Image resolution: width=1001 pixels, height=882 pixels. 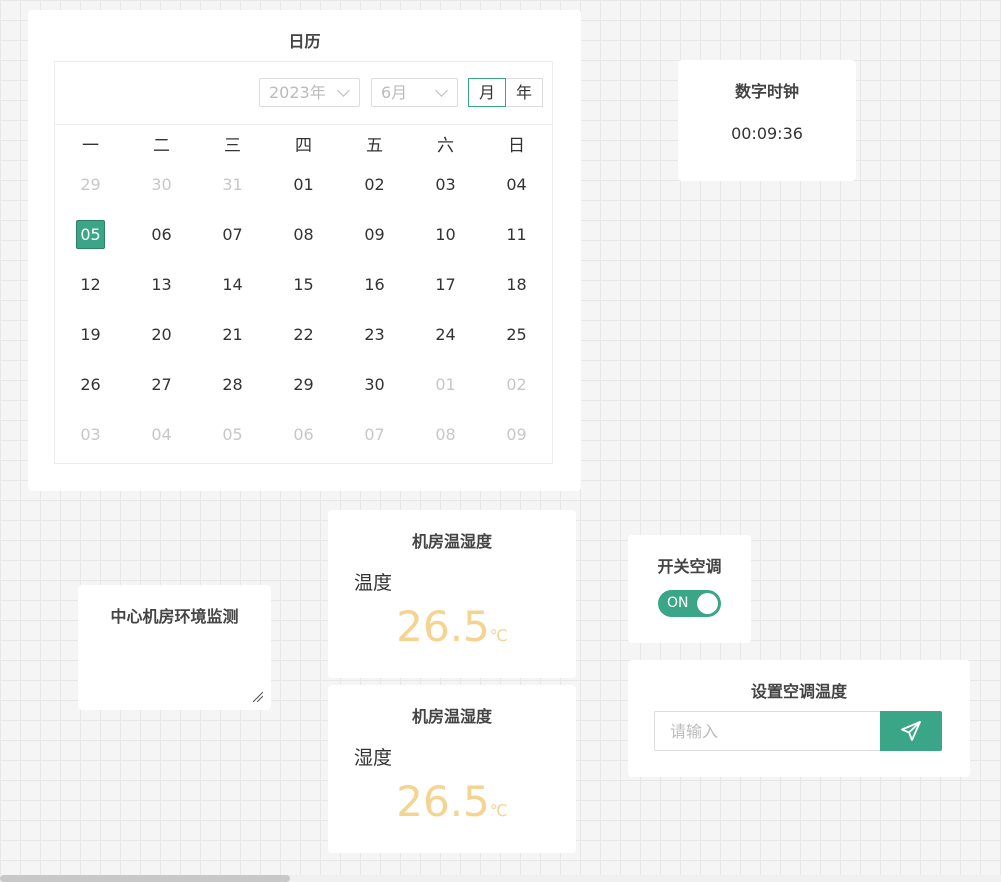 What do you see at coordinates (516, 245) in the screenshot?
I see `calendar-day: 11` at bounding box center [516, 245].